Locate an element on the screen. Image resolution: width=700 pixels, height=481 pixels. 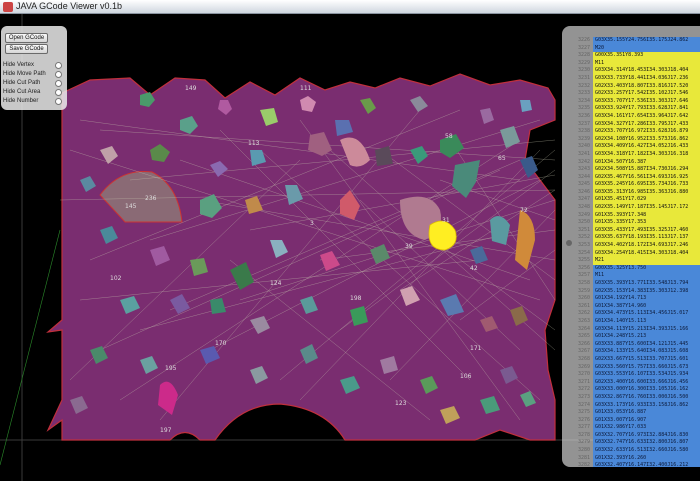
gcode-line: 3229 M11 is located at coordinates (637, 63).